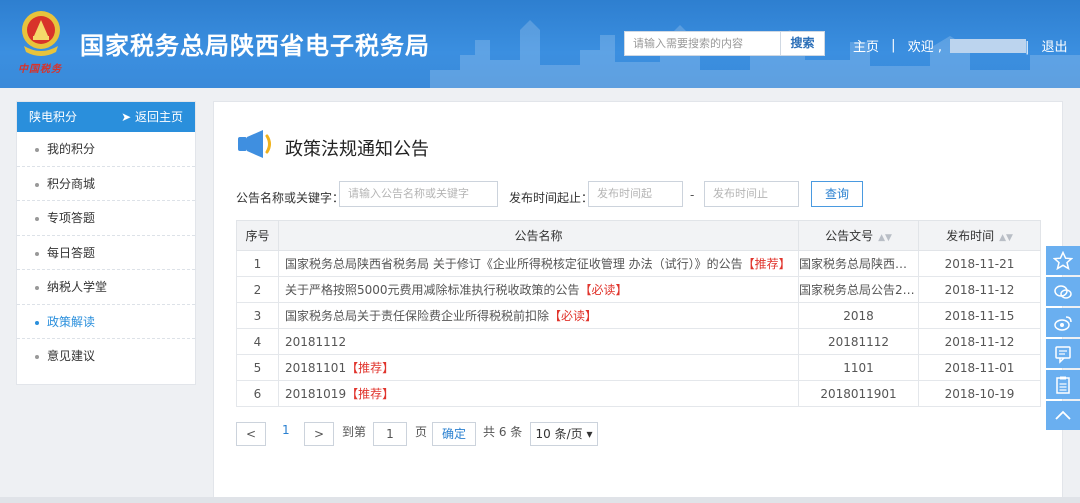  What do you see at coordinates (417, 316) in the screenshot?
I see `notice-title: 国家税务总局关于责任保险费企业所得税税前扣除` at bounding box center [417, 316].